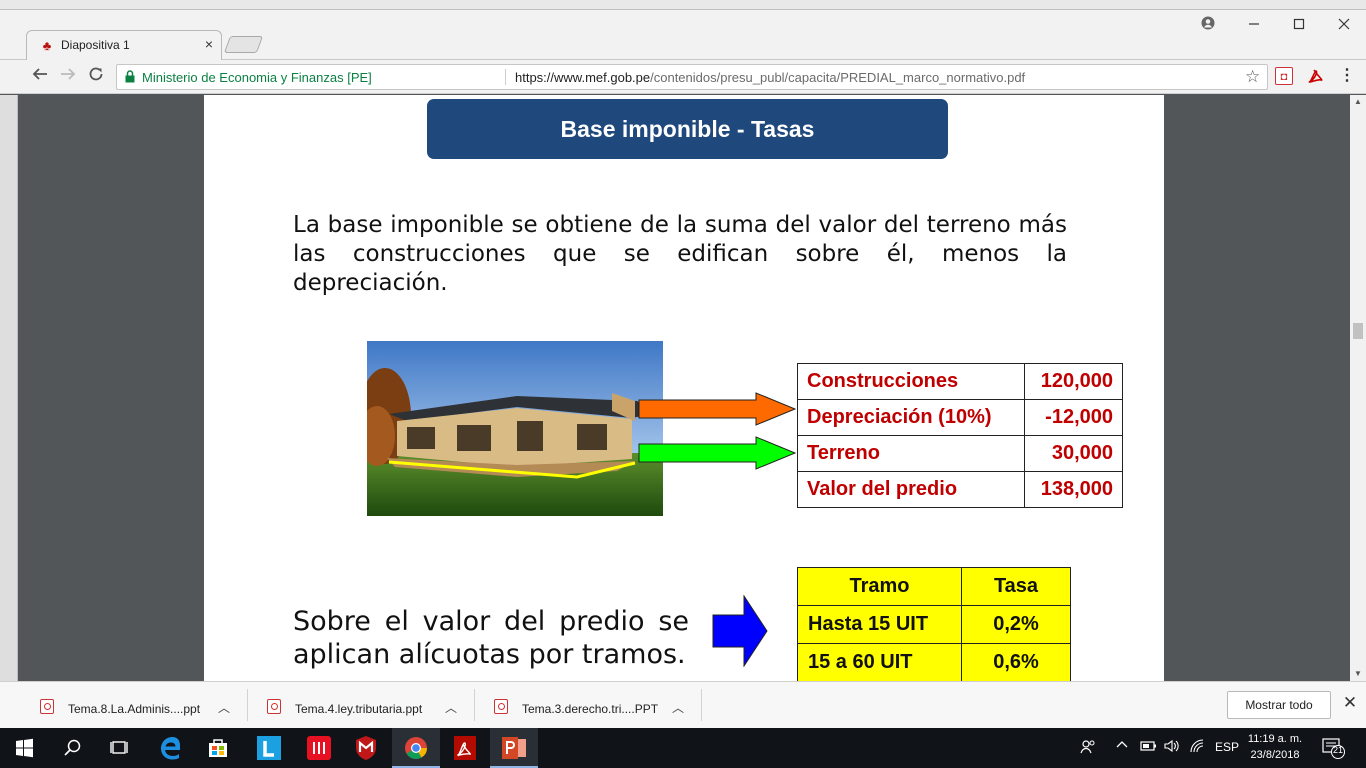  What do you see at coordinates (1252, 77) in the screenshot?
I see `star-icon: ☆` at bounding box center [1252, 77].